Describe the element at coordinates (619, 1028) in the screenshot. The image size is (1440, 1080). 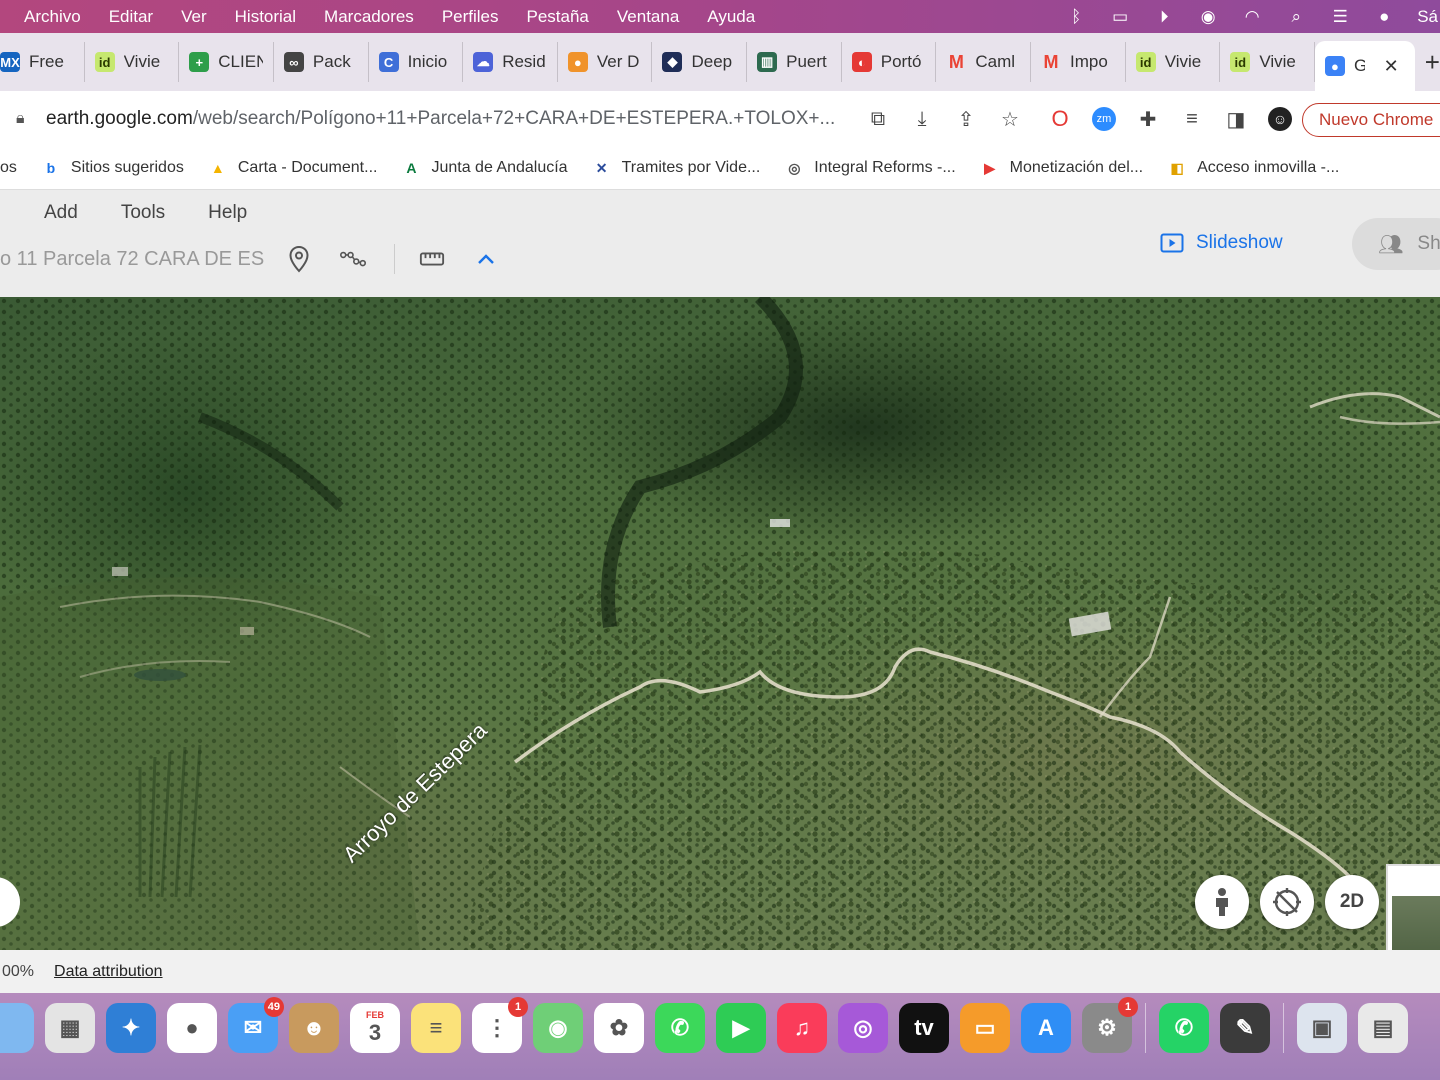
I see `dock-photos-icon: ✿` at that location.